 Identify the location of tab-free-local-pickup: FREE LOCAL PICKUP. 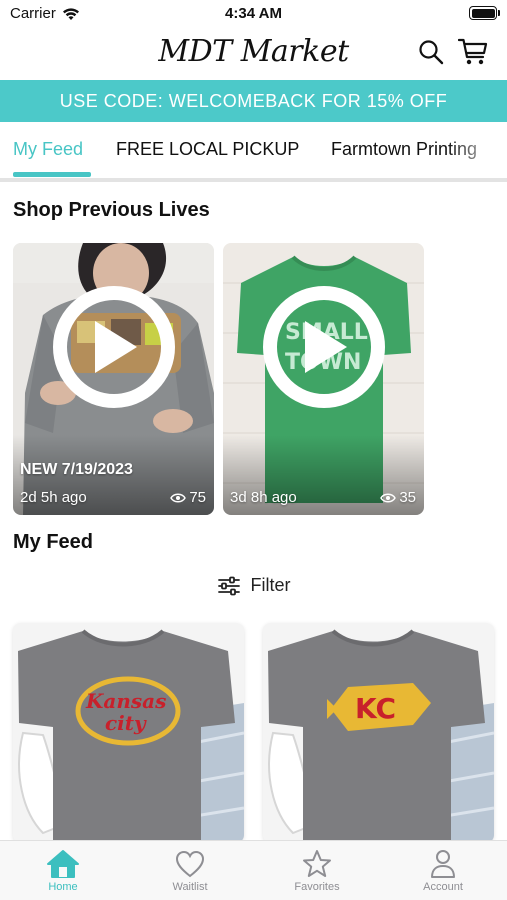
(207, 149).